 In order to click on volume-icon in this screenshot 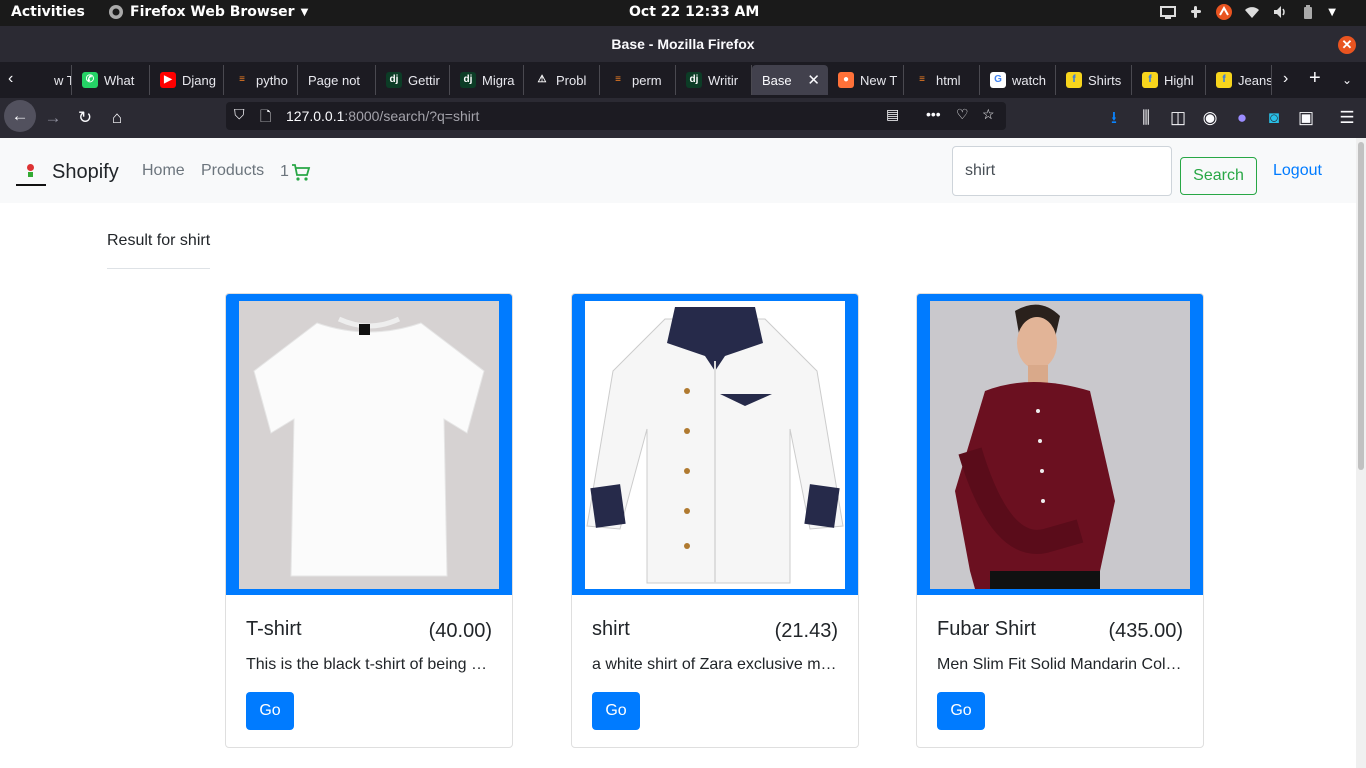, I will do `click(1280, 12)`.